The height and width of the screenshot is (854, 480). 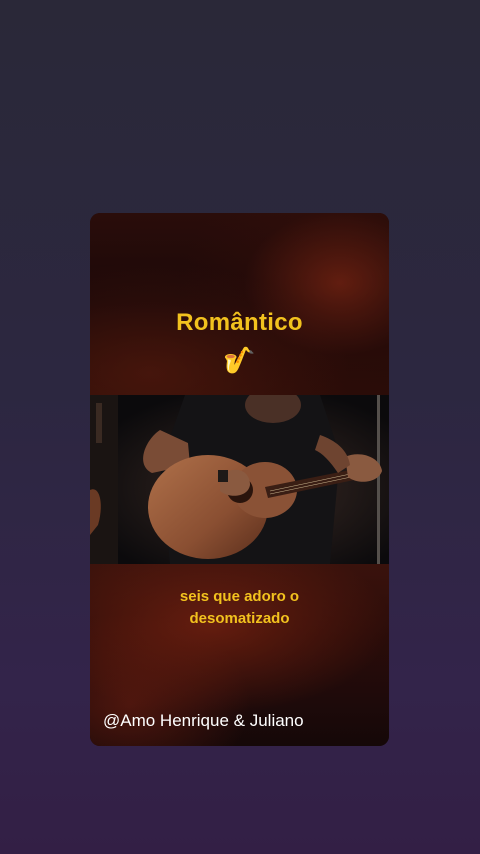 I want to click on lyric-line-2: desomatizado, so click(x=239, y=618).